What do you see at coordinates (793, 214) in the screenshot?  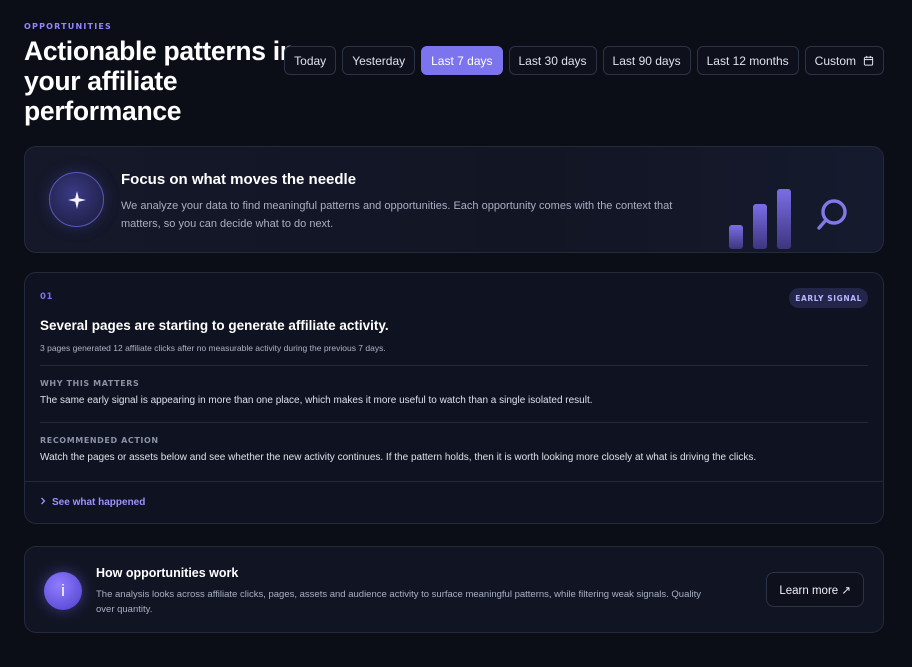 I see `hero-illustration` at bounding box center [793, 214].